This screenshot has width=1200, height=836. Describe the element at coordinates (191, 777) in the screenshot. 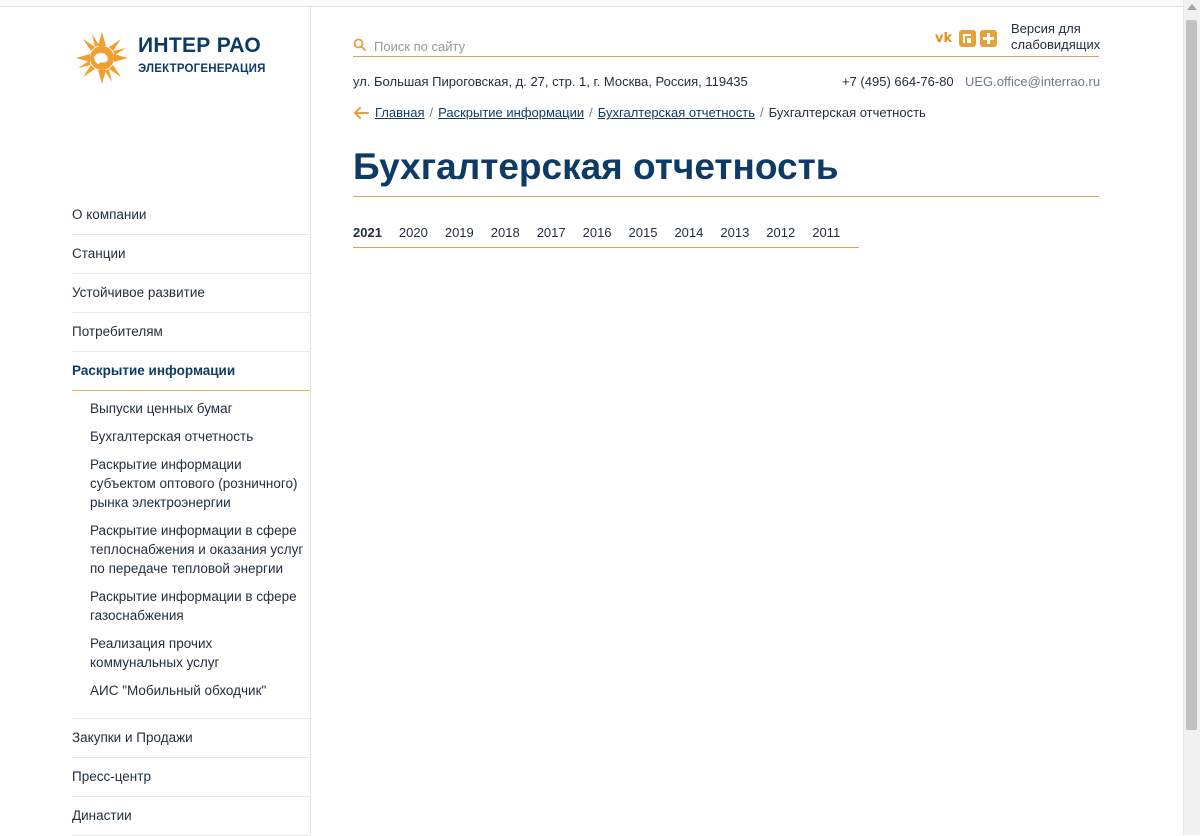

I see `sidebar-item-press-center: Пресс-центр` at that location.